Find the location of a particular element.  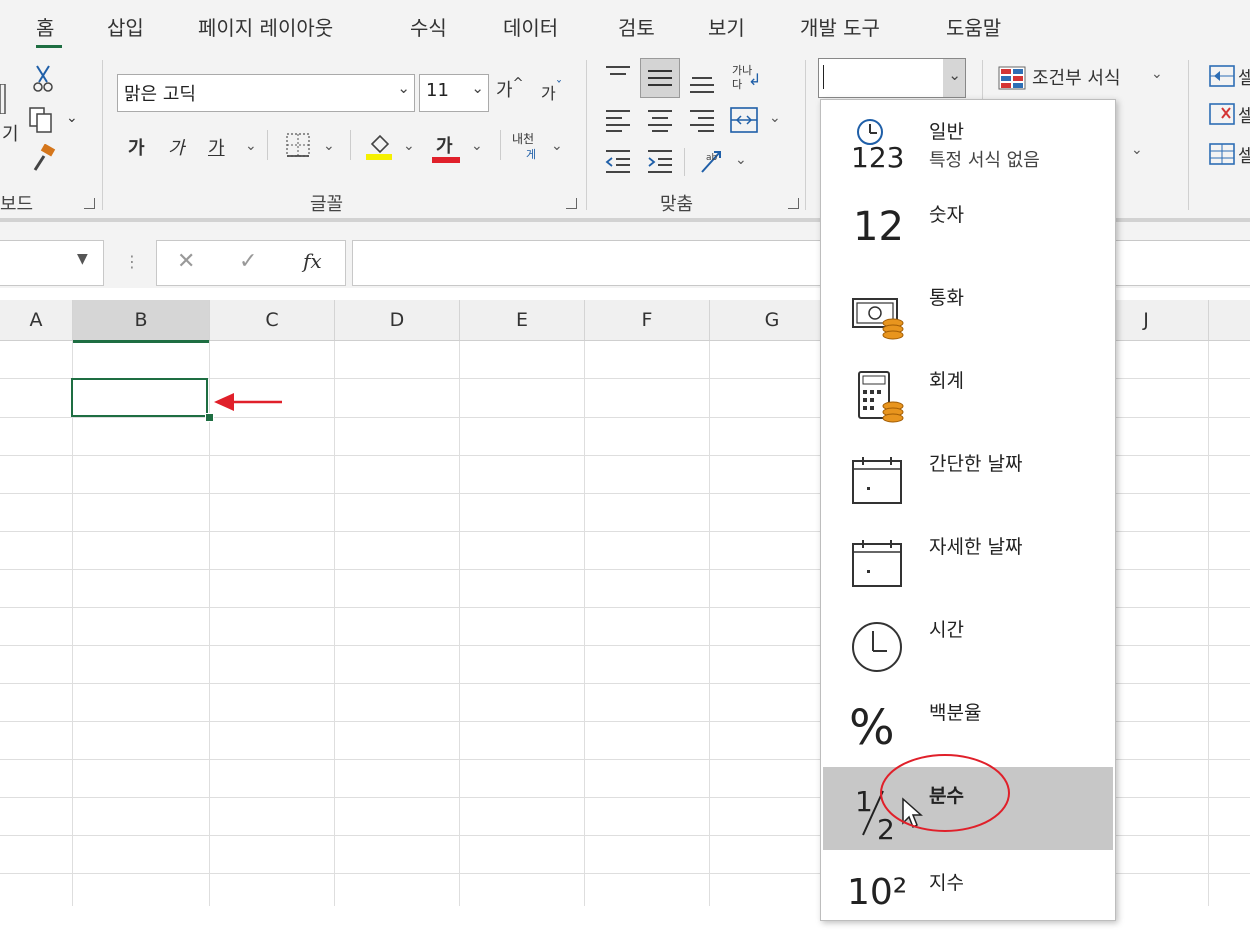

align-left-icon is located at coordinates (618, 120).